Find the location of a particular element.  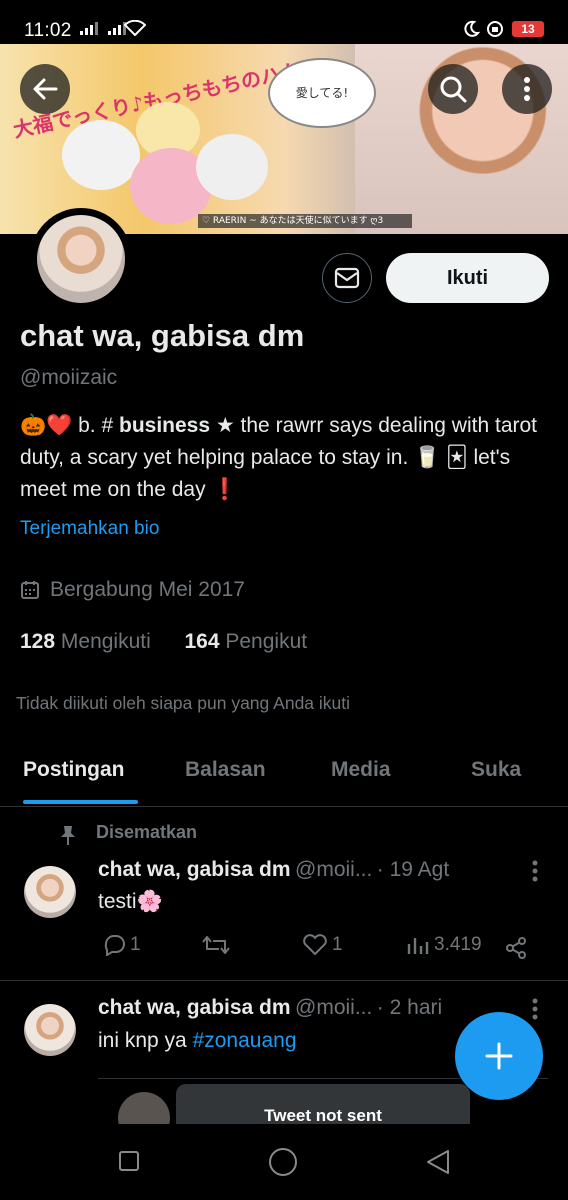

reply-icon is located at coordinates (114, 945).